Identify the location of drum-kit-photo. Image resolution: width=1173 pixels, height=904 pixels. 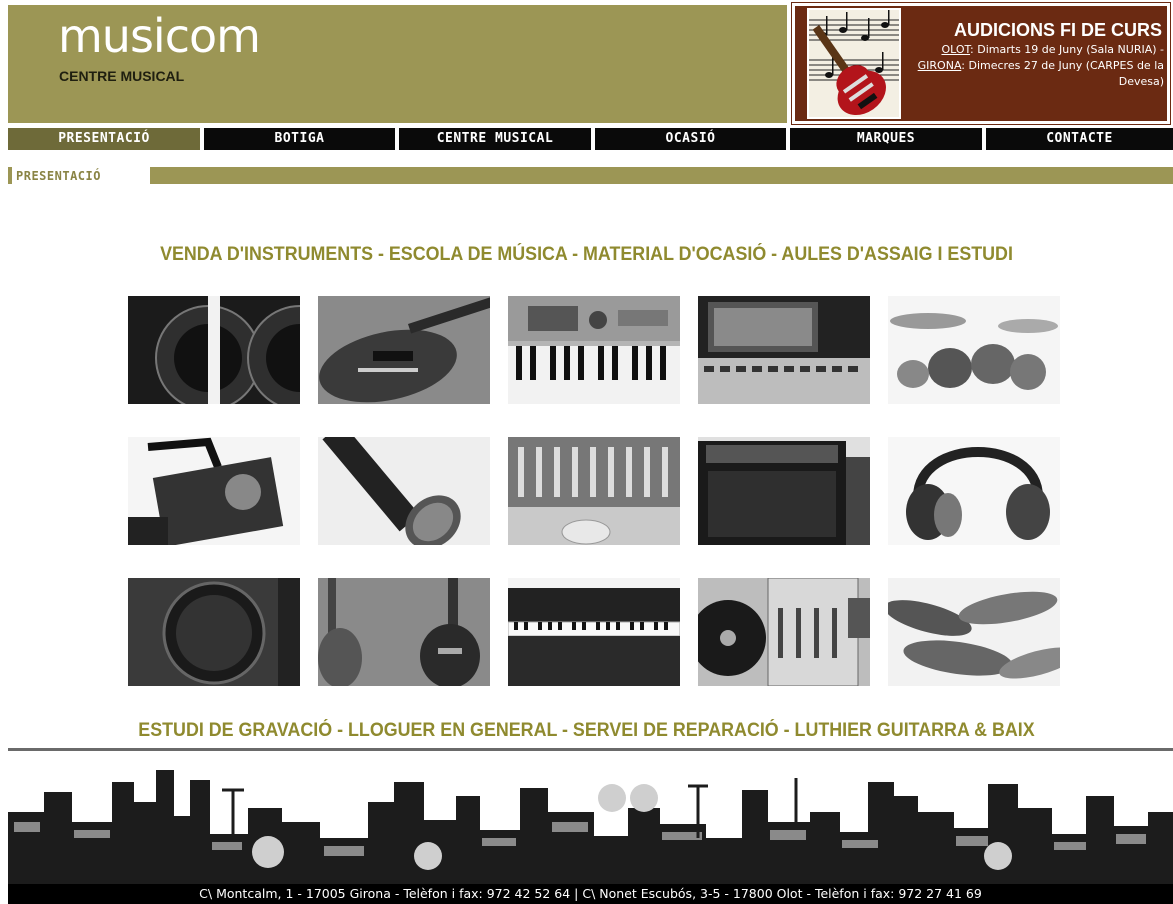
(974, 350).